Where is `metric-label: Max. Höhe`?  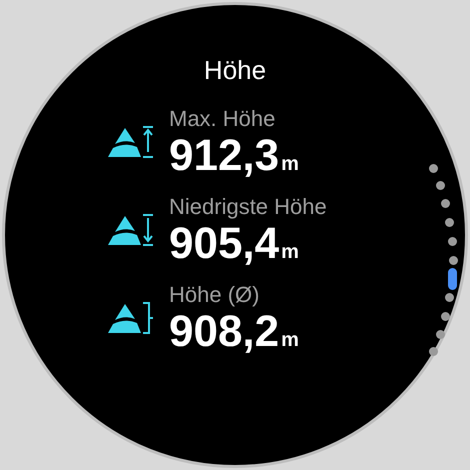 metric-label: Max. Höhe is located at coordinates (222, 119).